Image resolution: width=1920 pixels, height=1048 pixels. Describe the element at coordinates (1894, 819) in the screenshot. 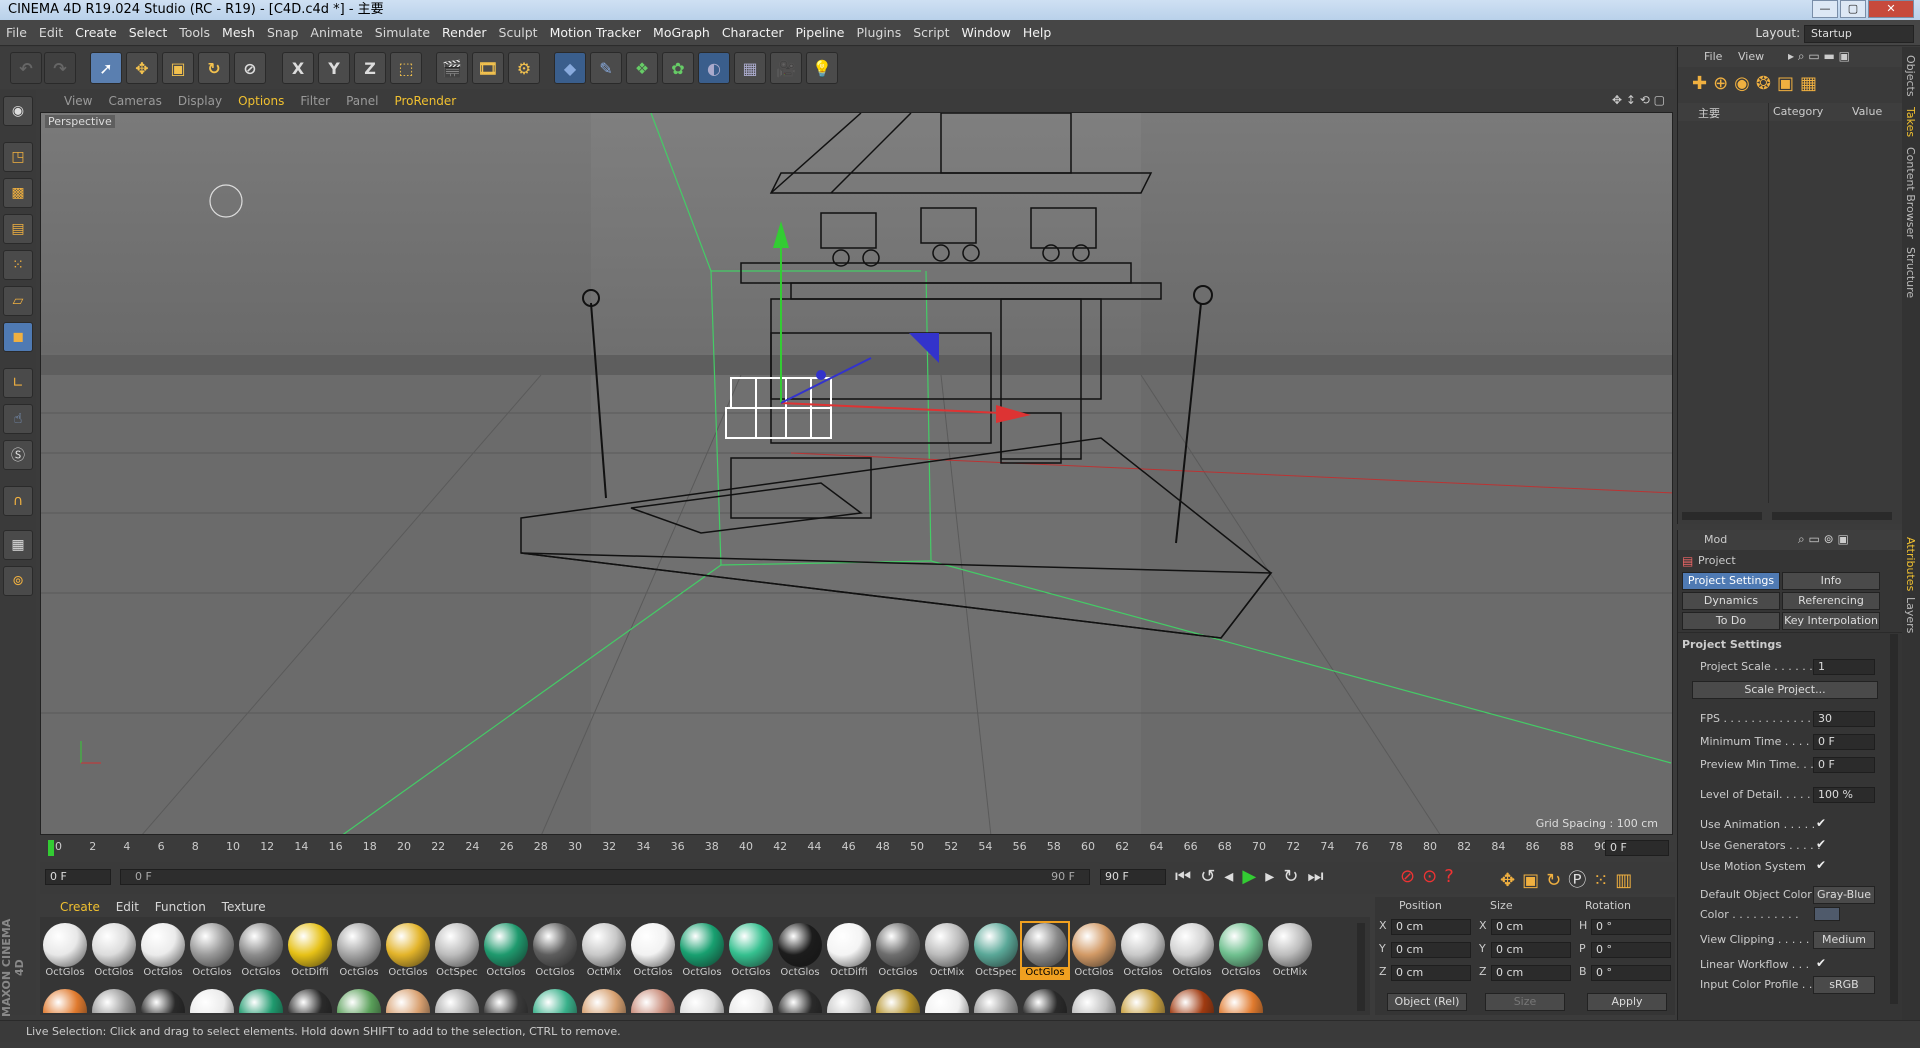

I see `attributes-scrollbar` at that location.